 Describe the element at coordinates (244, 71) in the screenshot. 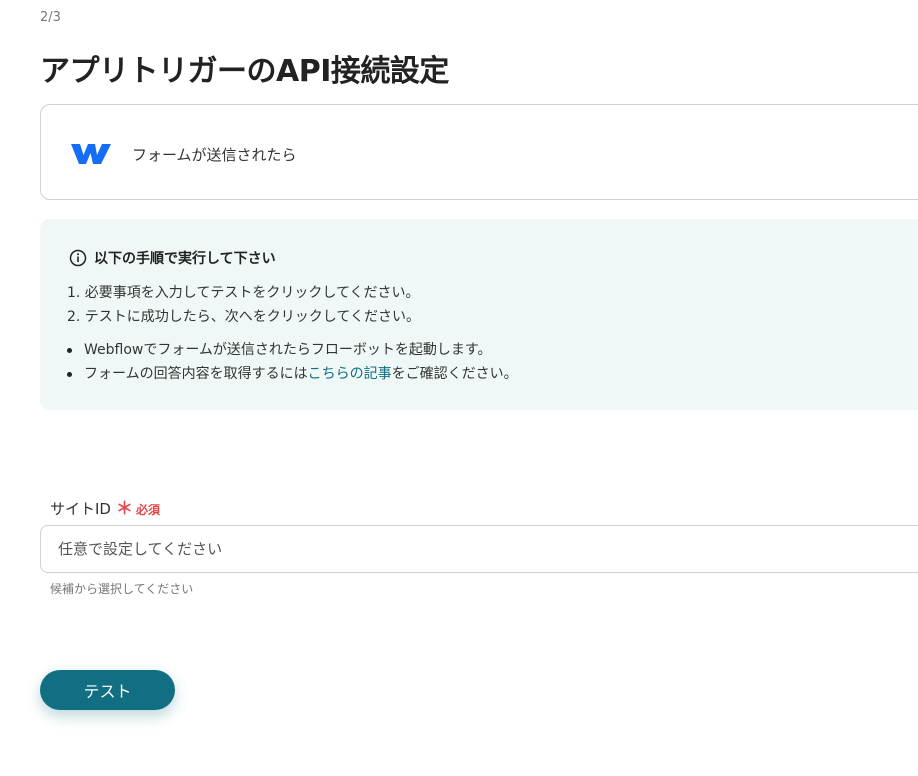

I see `page-title: アプリトリガーのAPI接続設定` at that location.